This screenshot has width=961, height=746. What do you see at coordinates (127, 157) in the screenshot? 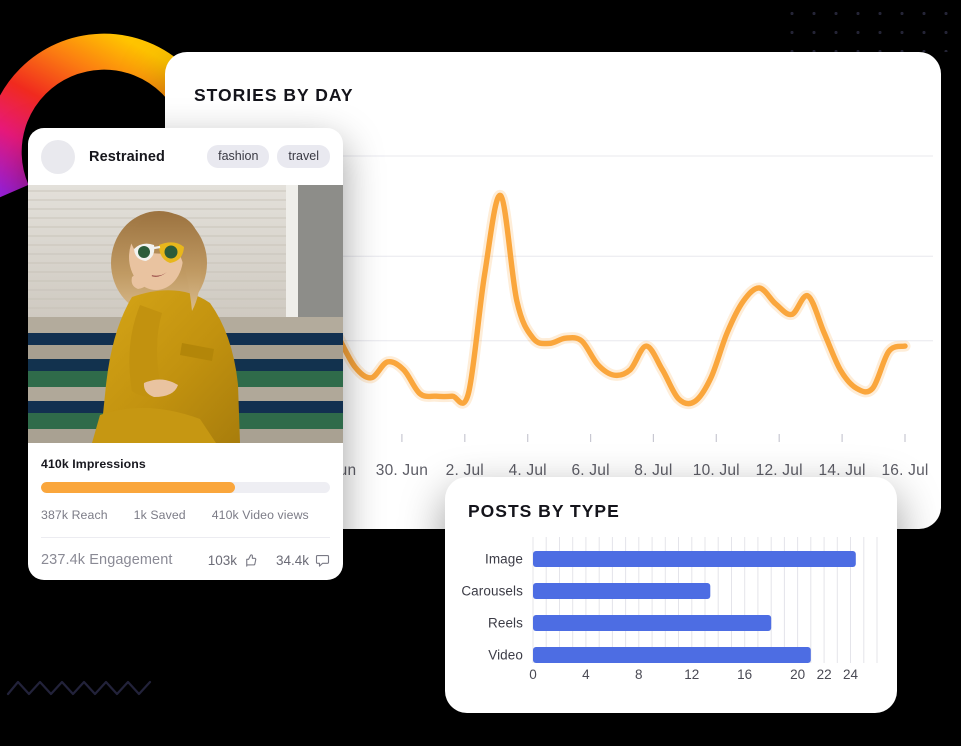
I see `post-username: Restrained` at bounding box center [127, 157].